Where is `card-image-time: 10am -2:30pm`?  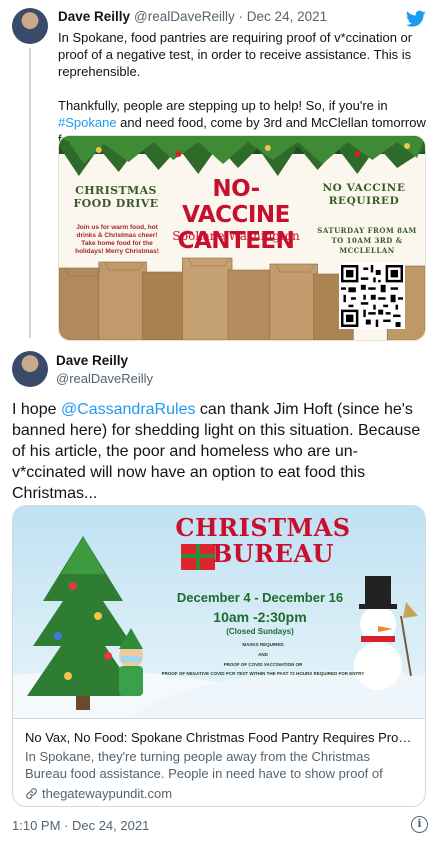 card-image-time: 10am -2:30pm is located at coordinates (260, 617).